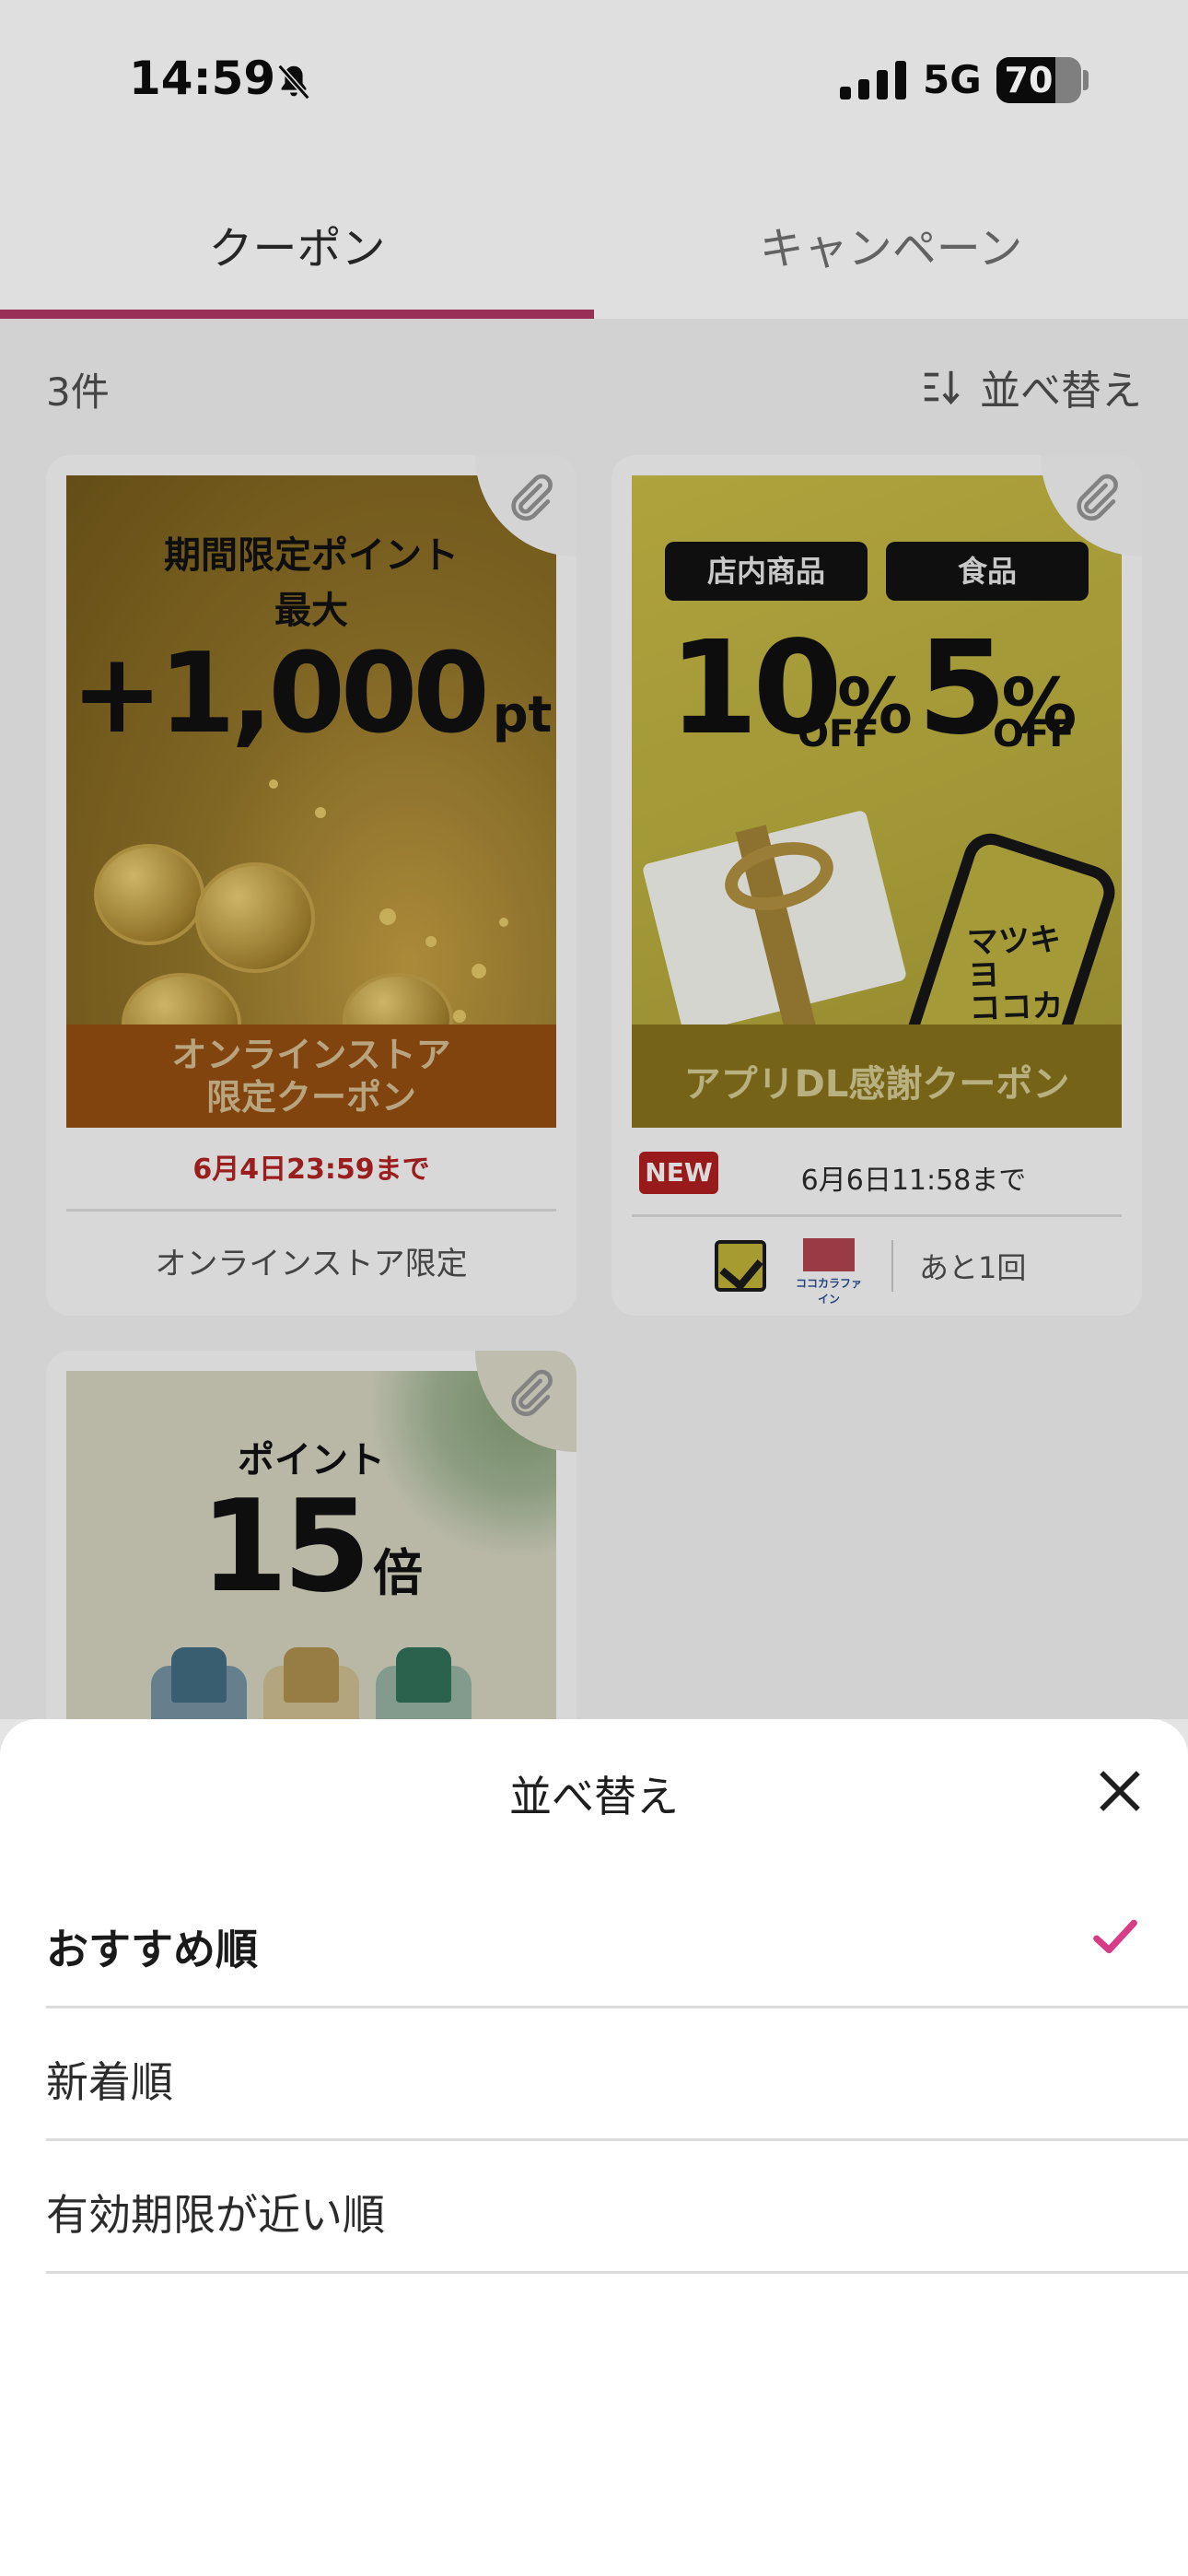  Describe the element at coordinates (152, 1949) in the screenshot. I see `sort-option-label: おすすめ順` at that location.